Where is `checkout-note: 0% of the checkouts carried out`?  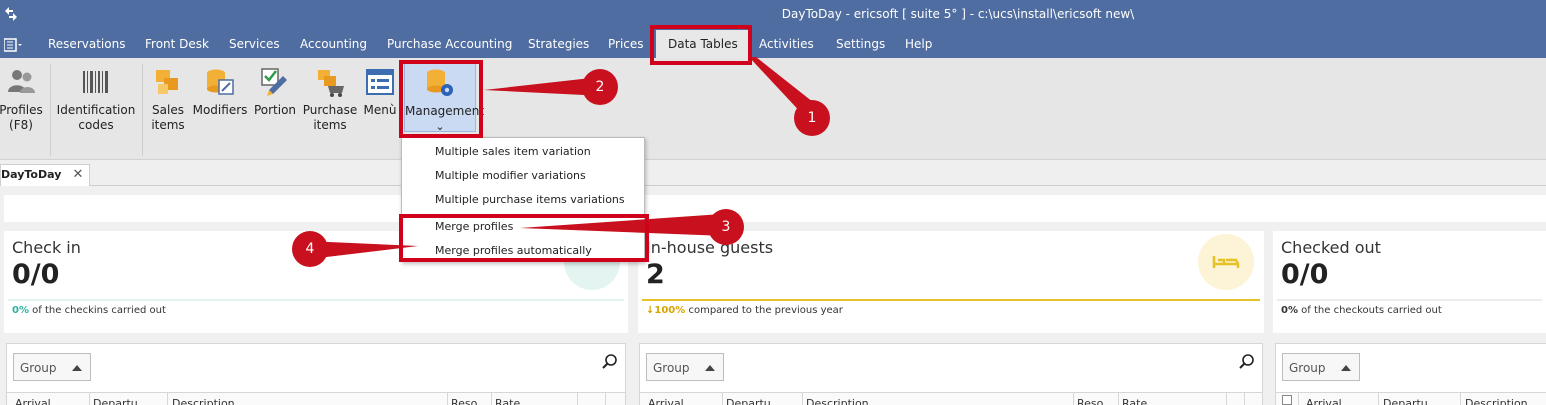
checkout-note: 0% of the checkouts carried out is located at coordinates (1361, 310).